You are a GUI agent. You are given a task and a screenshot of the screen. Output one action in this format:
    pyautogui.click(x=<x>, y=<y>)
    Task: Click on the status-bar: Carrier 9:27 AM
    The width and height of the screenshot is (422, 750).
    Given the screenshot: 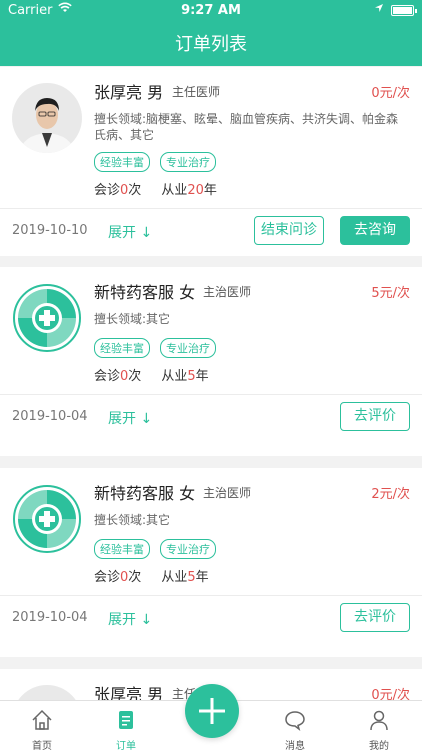 What is the action you would take?
    pyautogui.click(x=211, y=11)
    